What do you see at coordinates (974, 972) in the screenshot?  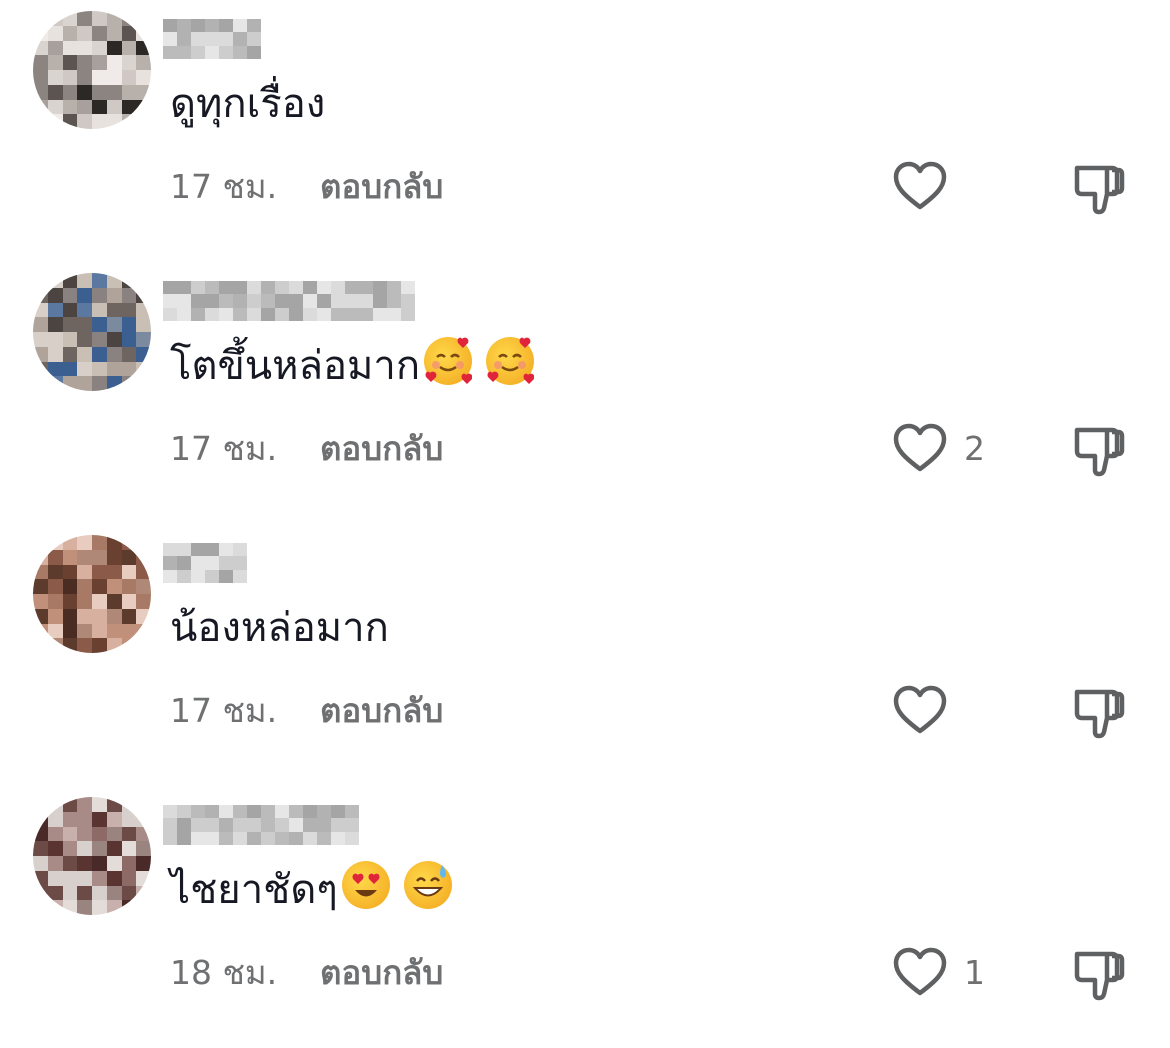 I see `like-count: 1` at bounding box center [974, 972].